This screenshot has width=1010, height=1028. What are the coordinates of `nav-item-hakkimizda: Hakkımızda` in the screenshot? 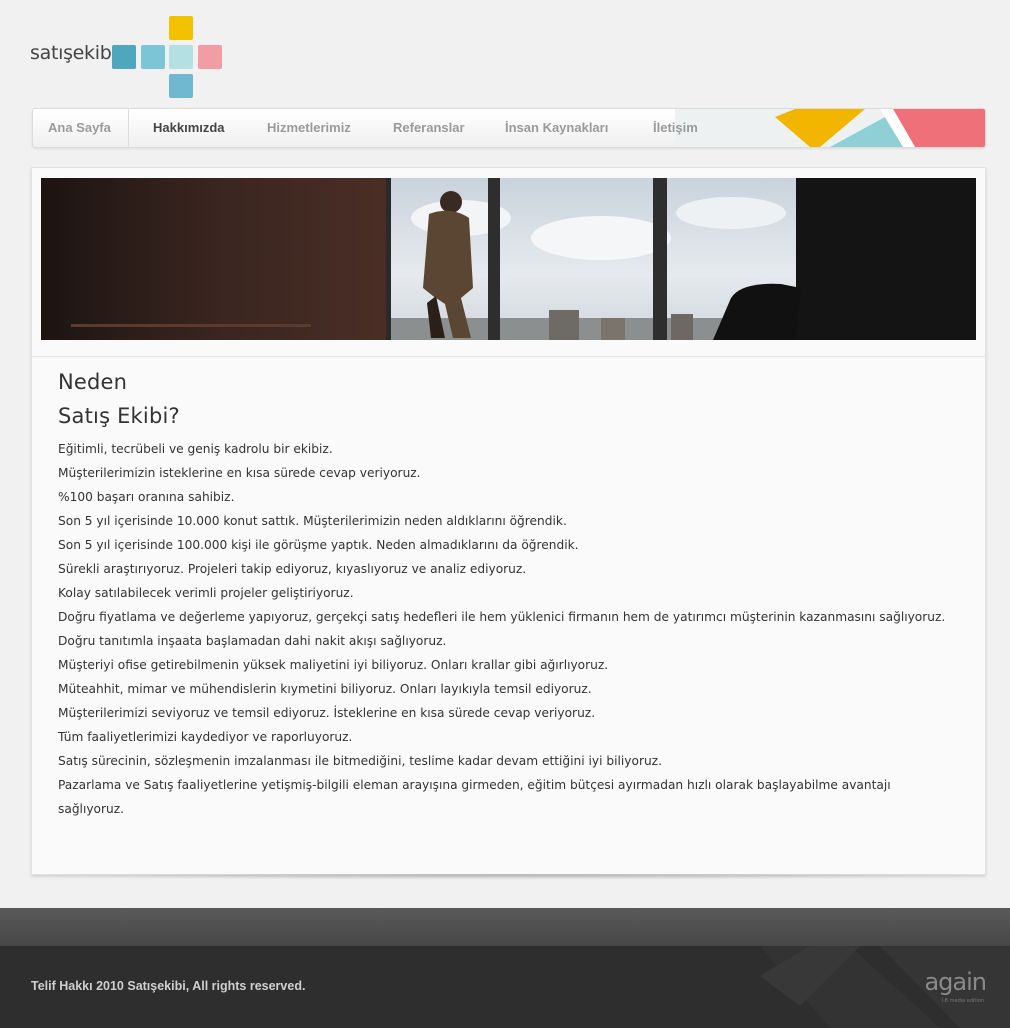 It's located at (189, 128).